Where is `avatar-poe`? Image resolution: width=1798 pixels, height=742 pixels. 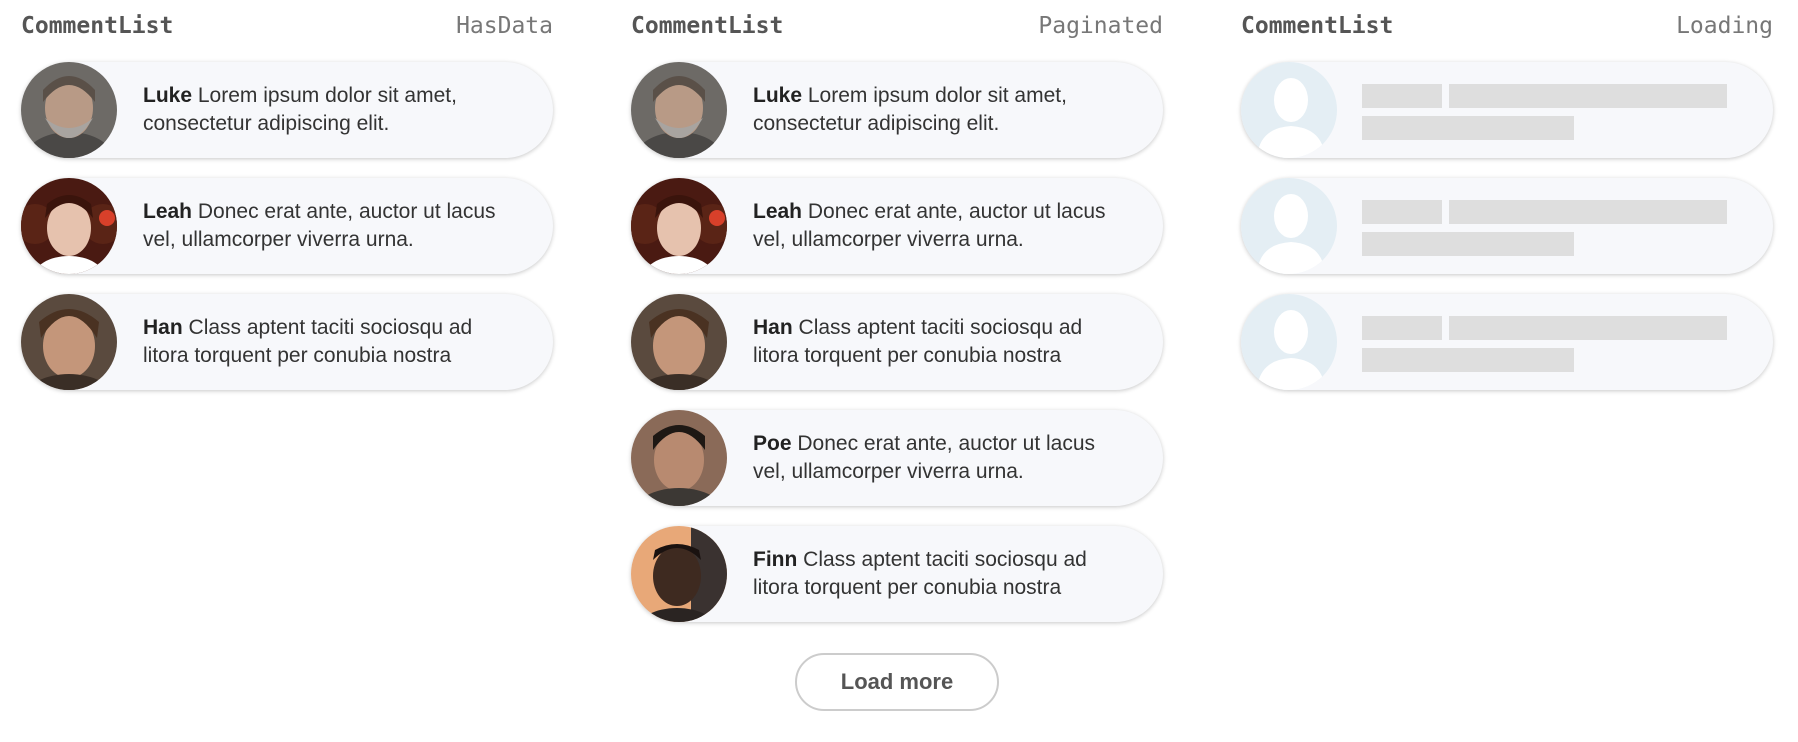 avatar-poe is located at coordinates (679, 458).